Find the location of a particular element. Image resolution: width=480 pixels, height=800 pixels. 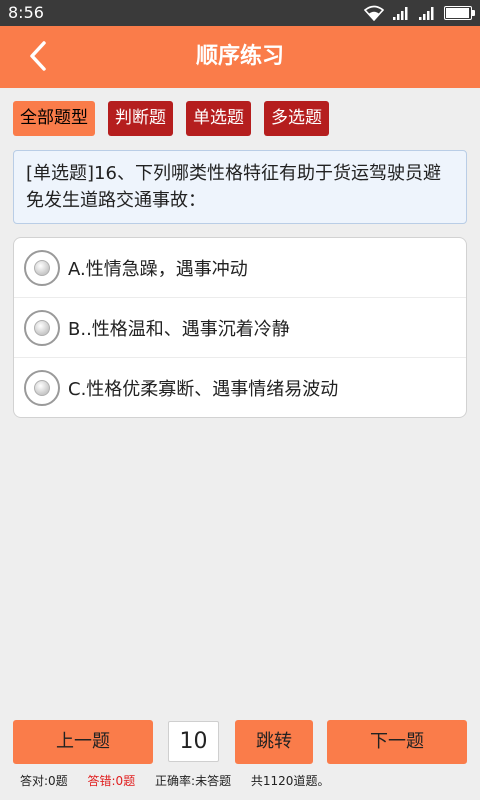

filter-multiple-choice: 多选题 is located at coordinates (296, 118).